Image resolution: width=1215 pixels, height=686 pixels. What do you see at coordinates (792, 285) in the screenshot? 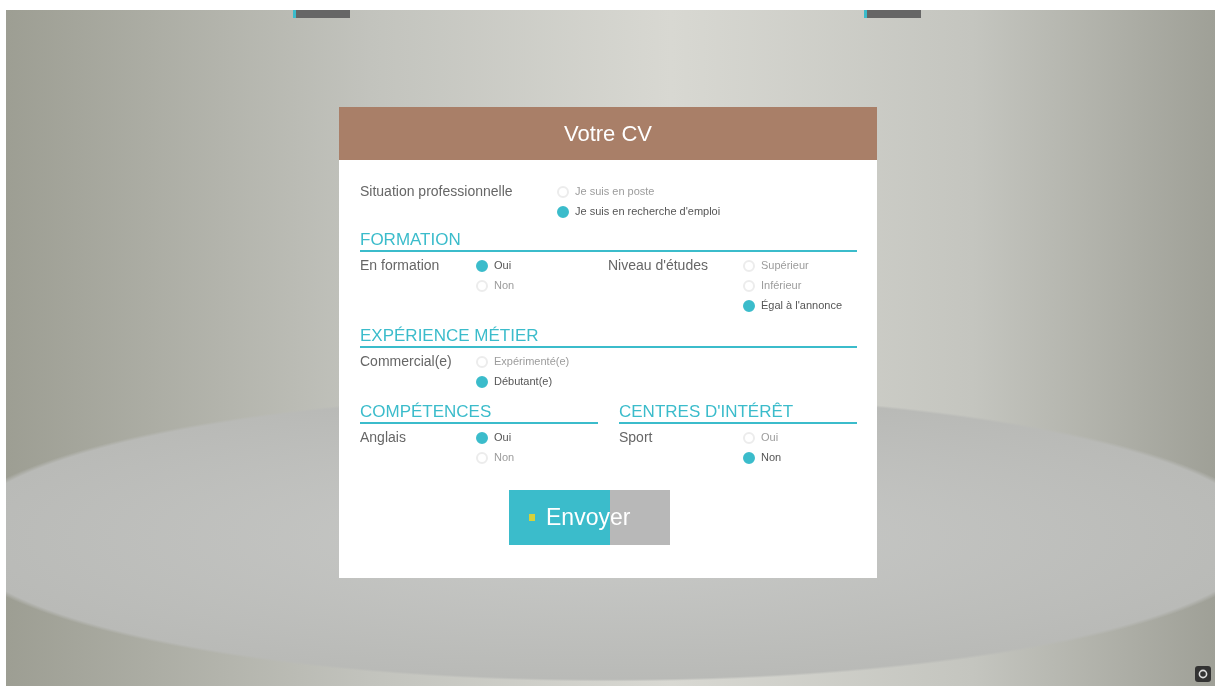
I see `radio-option: Inférieur` at bounding box center [792, 285].